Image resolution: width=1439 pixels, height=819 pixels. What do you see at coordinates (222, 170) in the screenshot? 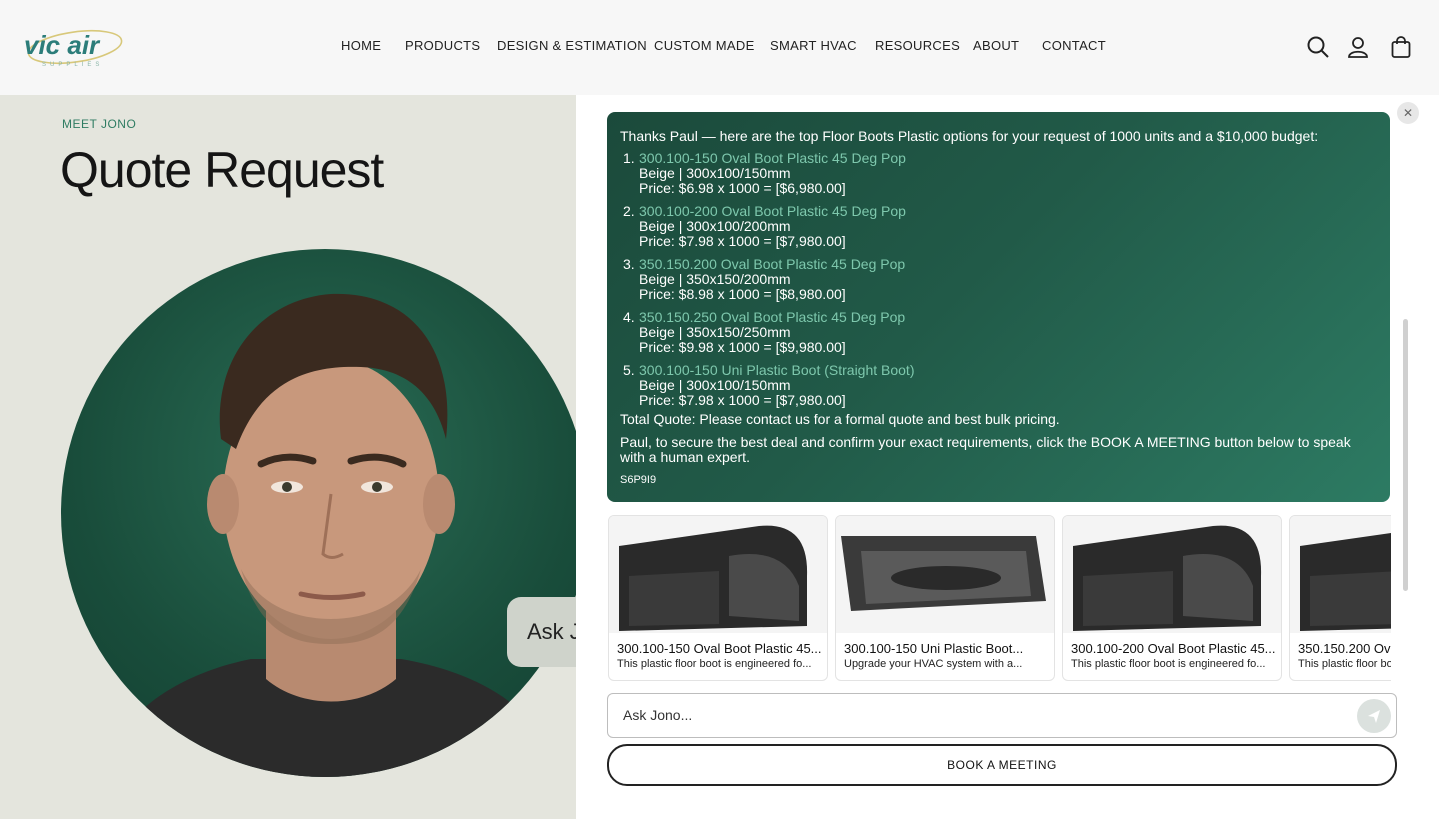
I see `page-title: Quote Request` at bounding box center [222, 170].